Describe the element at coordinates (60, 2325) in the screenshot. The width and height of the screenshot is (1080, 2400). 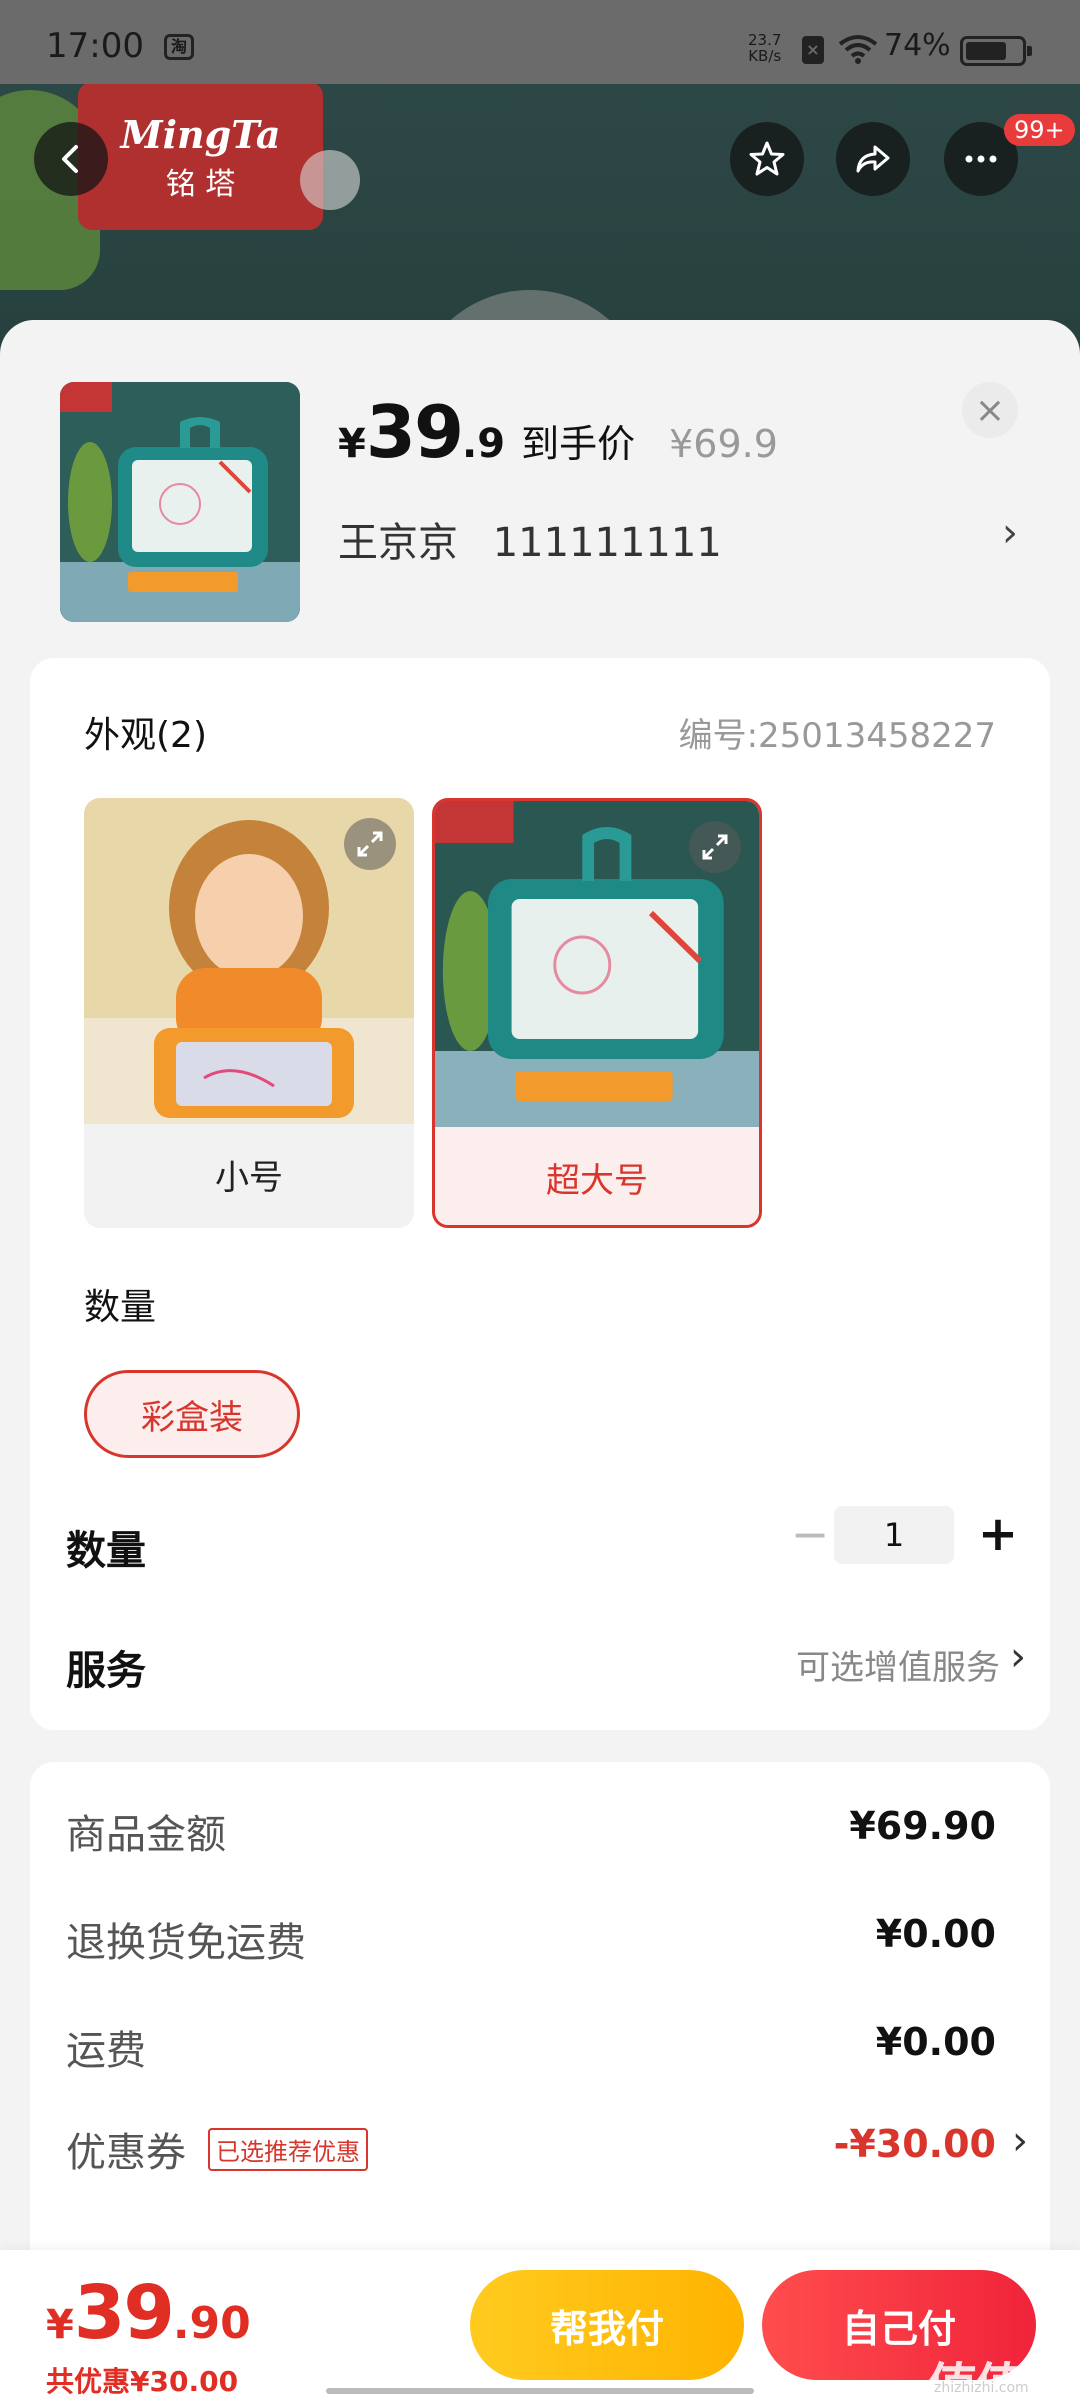
I see `total-price-currency: ¥` at that location.